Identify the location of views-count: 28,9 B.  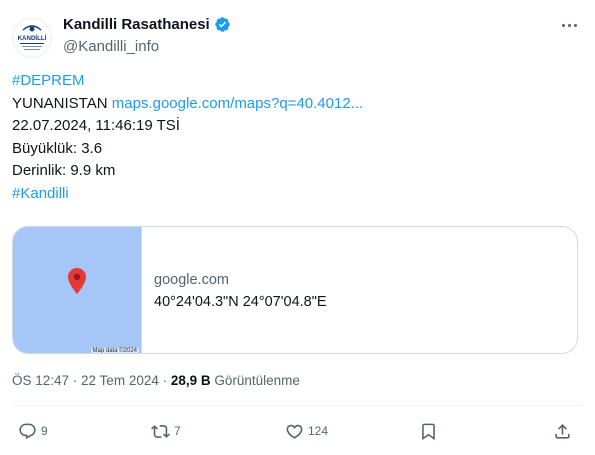
(190, 380).